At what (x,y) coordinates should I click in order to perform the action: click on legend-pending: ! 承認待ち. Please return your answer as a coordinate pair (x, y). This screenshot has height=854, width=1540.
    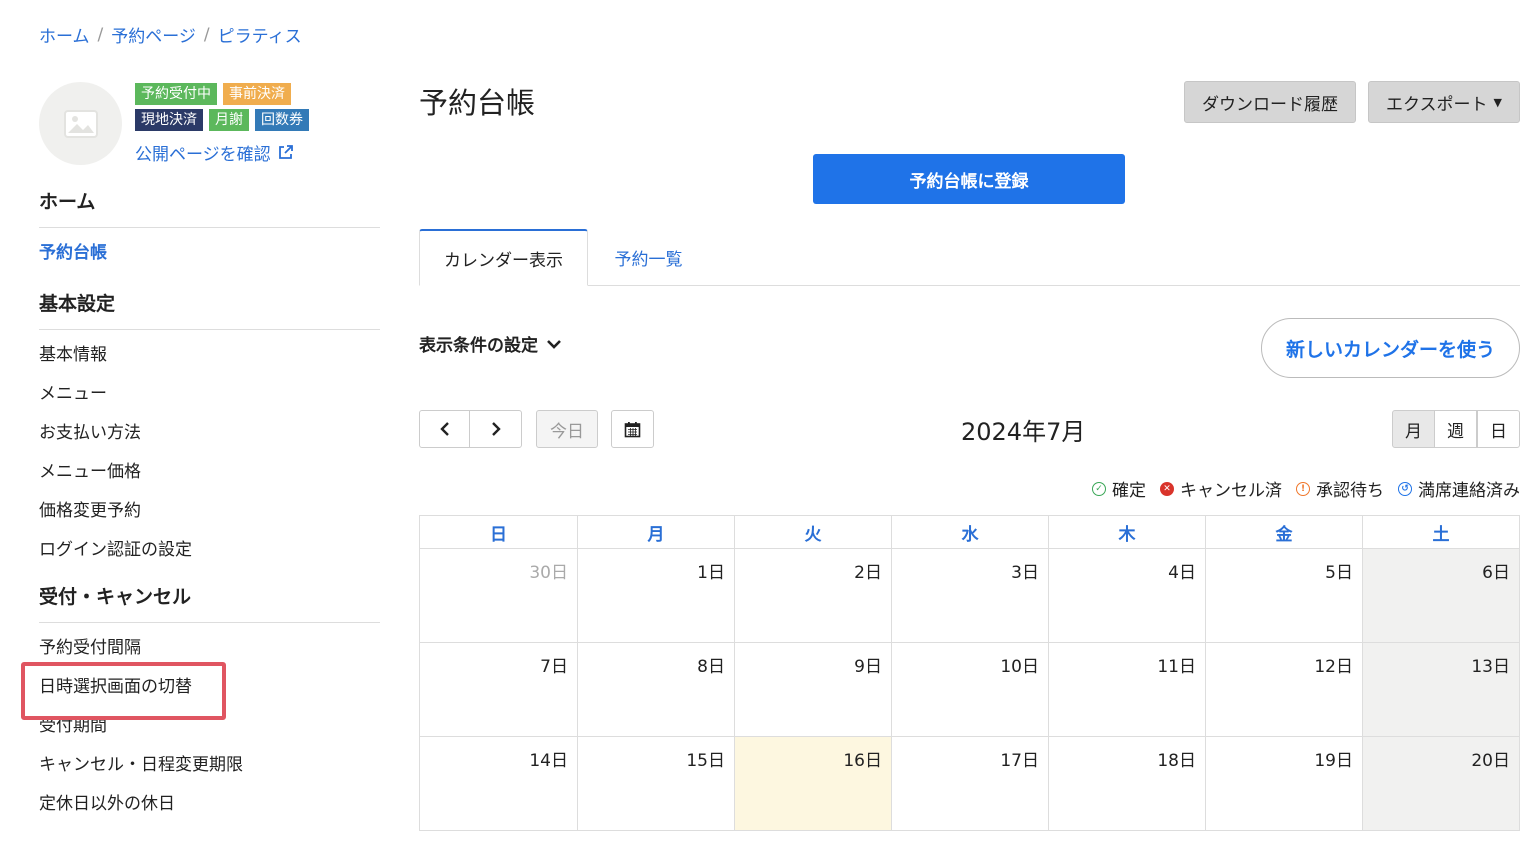
    Looking at the image, I should click on (1340, 488).